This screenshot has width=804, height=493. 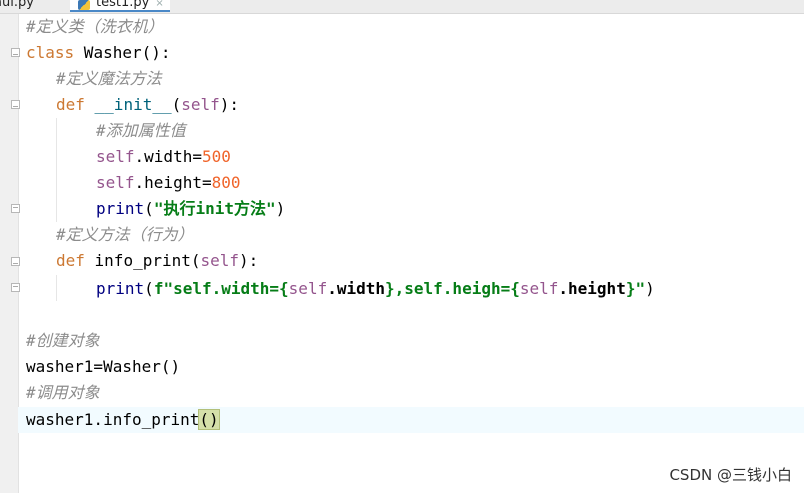 I want to click on fold-info-print-icon, so click(x=15, y=261).